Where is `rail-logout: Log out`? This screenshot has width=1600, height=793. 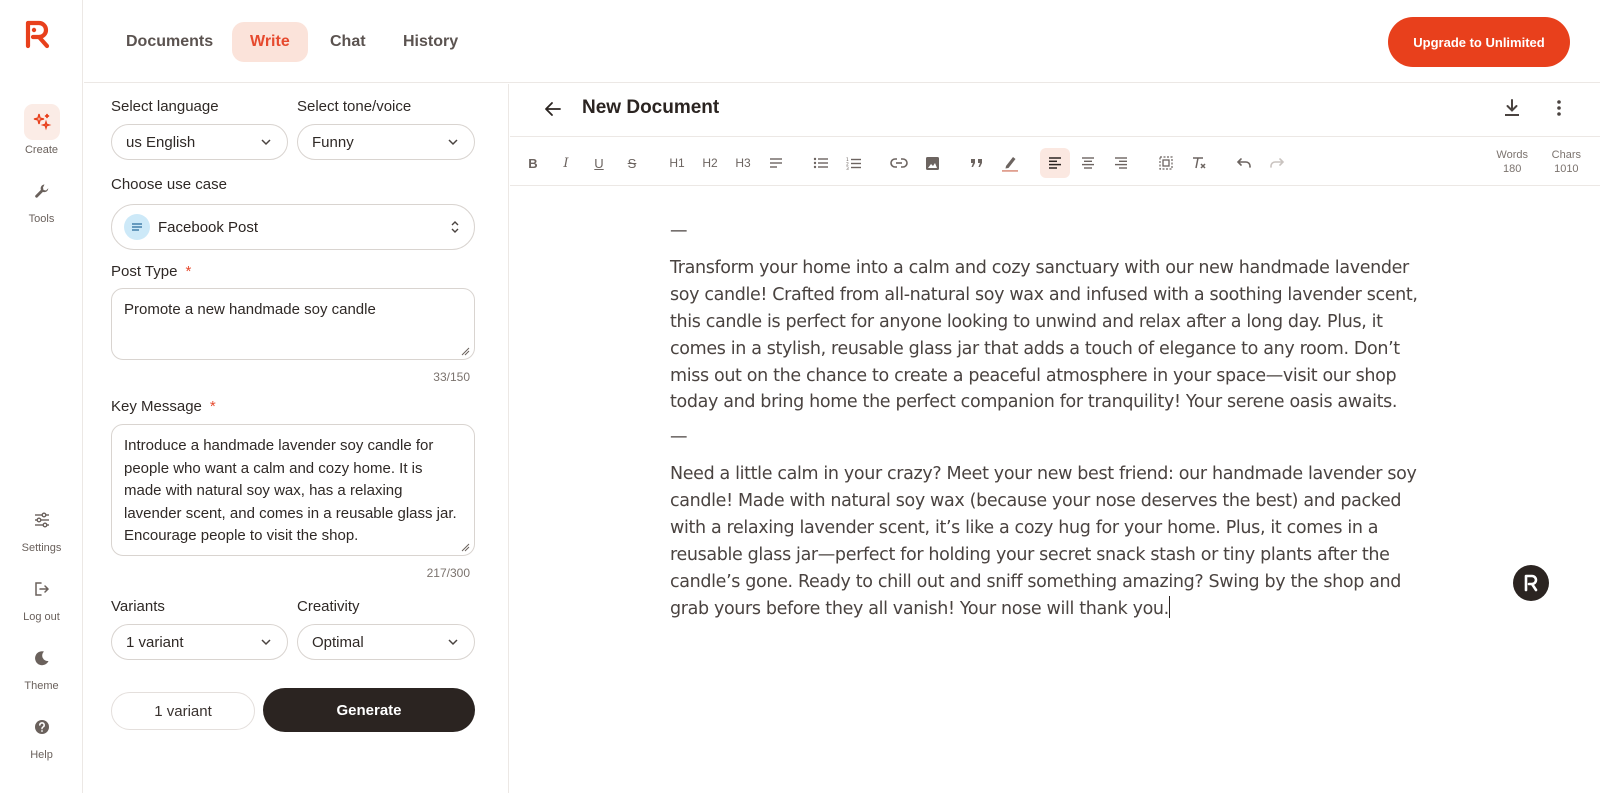
rail-logout: Log out is located at coordinates (41, 597).